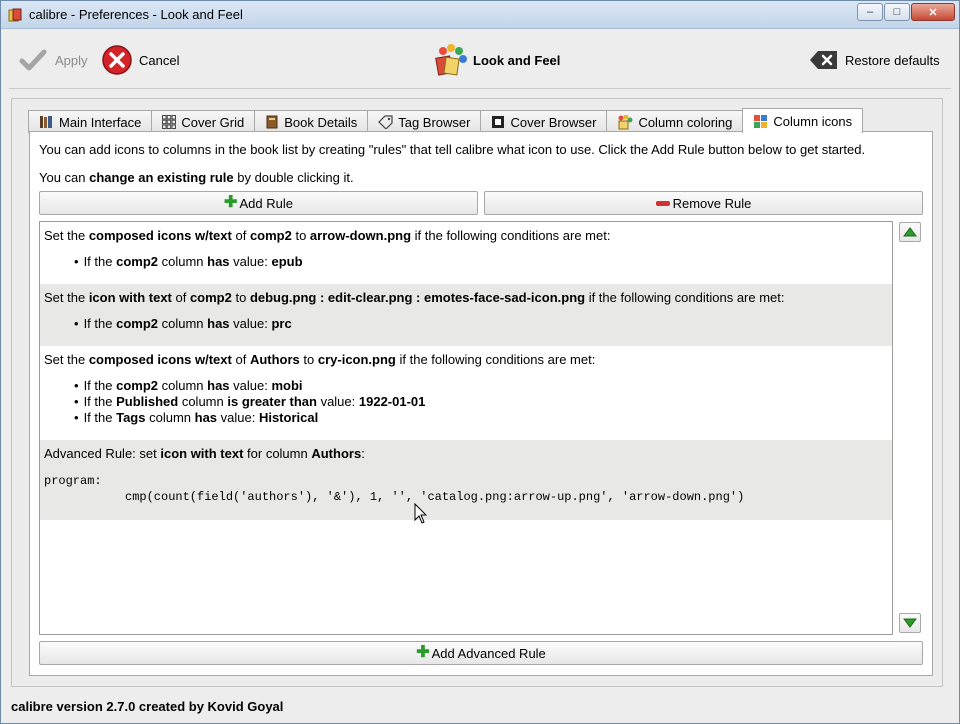 The height and width of the screenshot is (724, 960). I want to click on mouse-cursor-icon, so click(421, 513).